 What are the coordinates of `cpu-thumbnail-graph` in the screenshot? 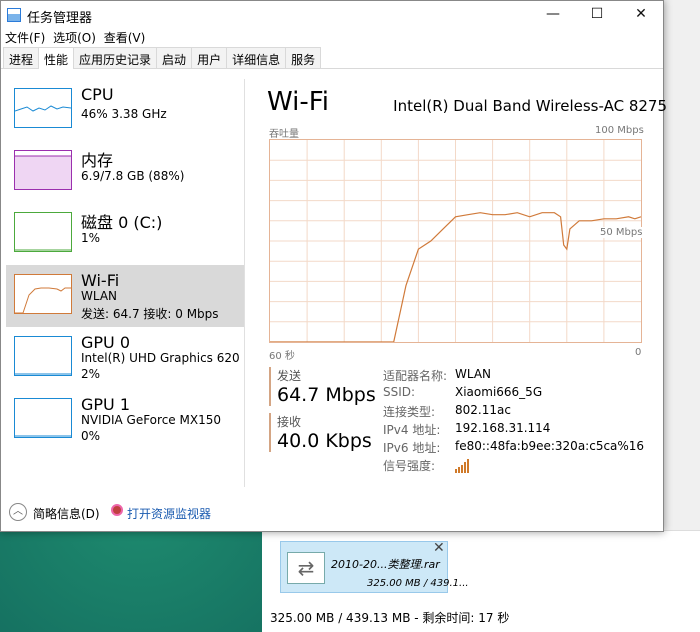 It's located at (43, 108).